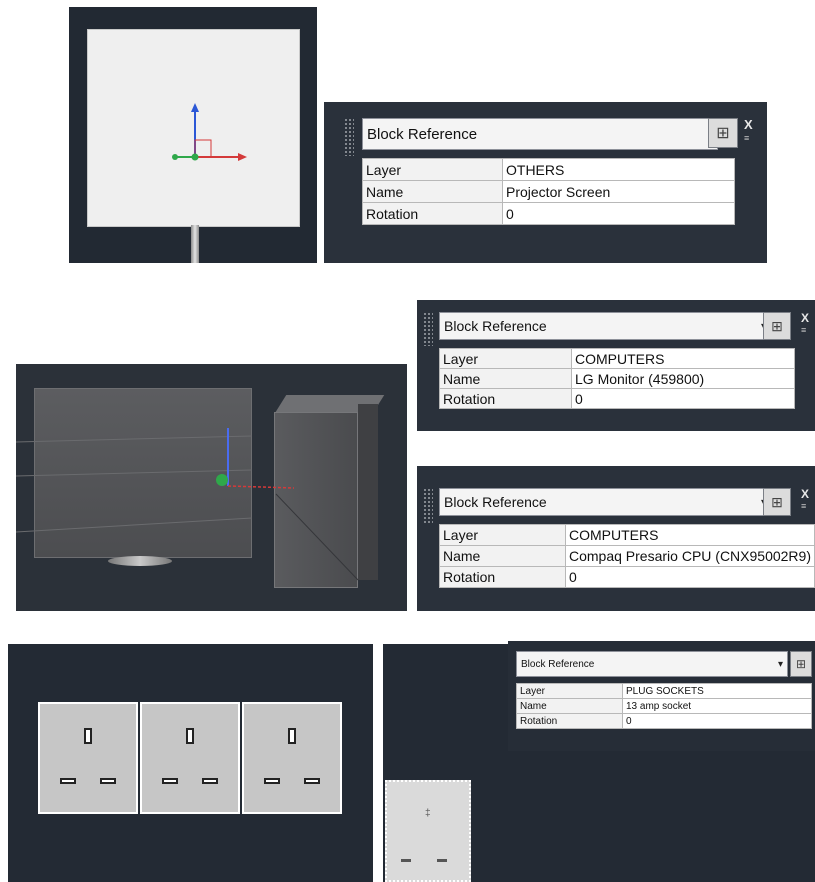  I want to click on property-value: OTHERS, so click(618, 169).